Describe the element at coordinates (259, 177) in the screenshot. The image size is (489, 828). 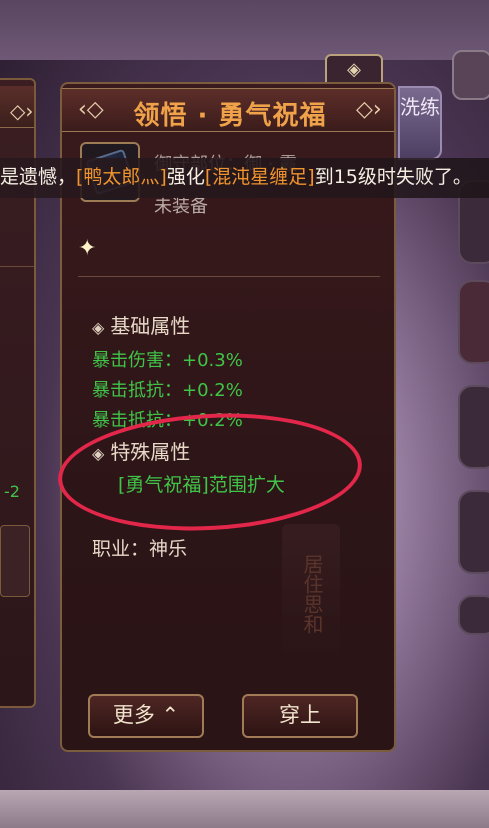
I see `notice-item: [混沌星缠足]` at that location.